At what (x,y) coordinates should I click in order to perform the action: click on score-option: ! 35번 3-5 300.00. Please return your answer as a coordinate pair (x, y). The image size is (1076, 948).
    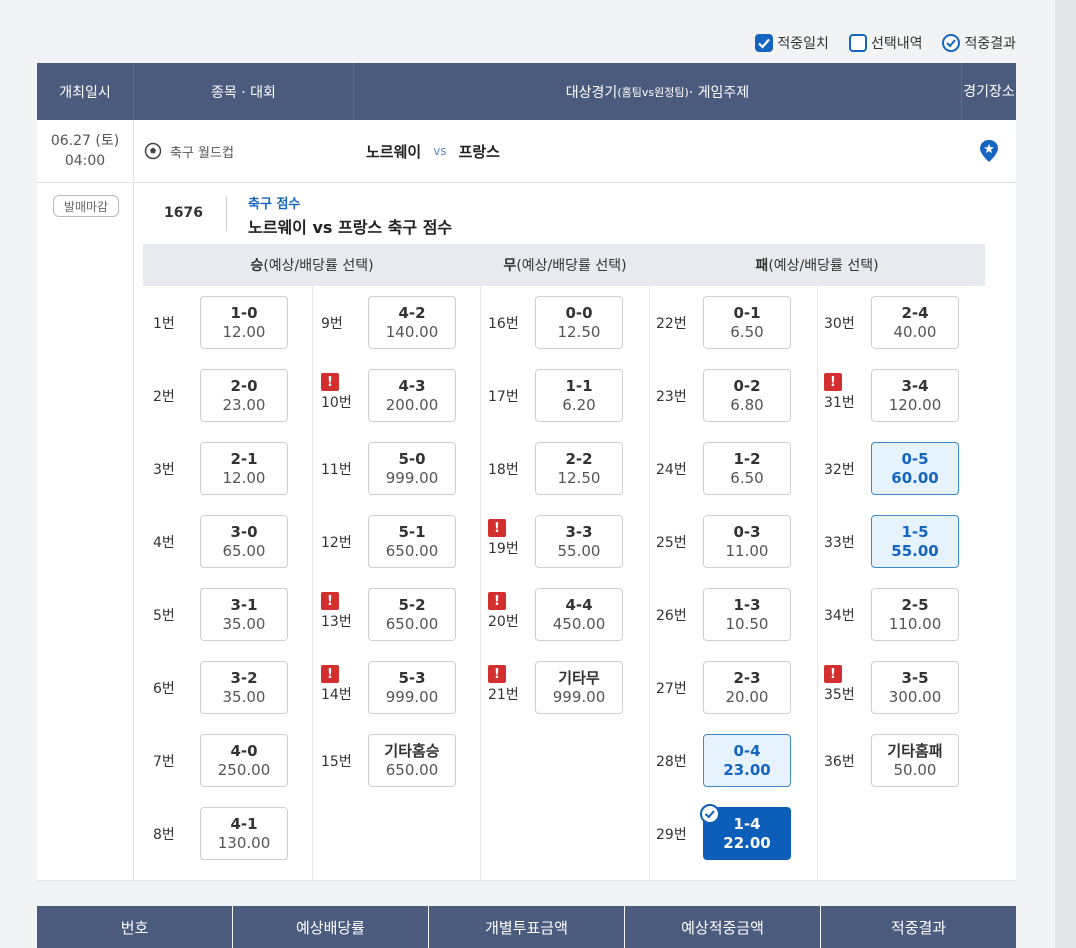
    Looking at the image, I should click on (894, 687).